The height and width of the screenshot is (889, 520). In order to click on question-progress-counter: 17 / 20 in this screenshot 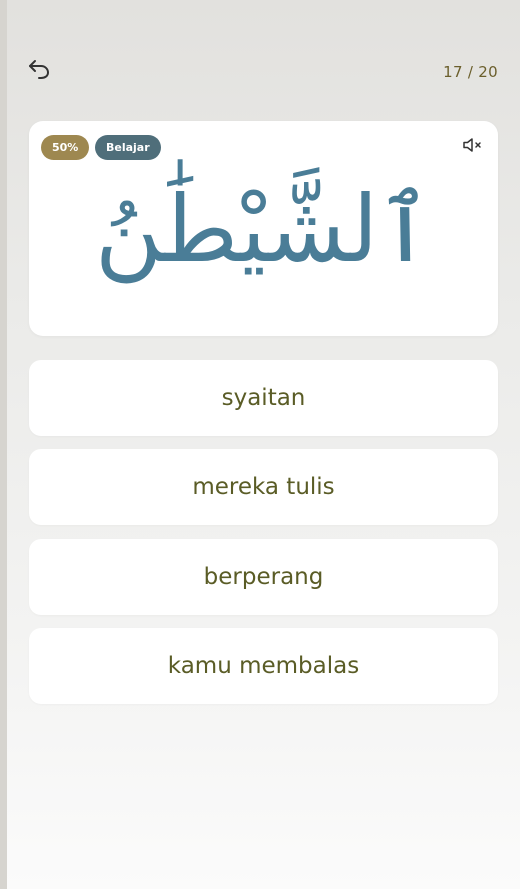, I will do `click(470, 72)`.